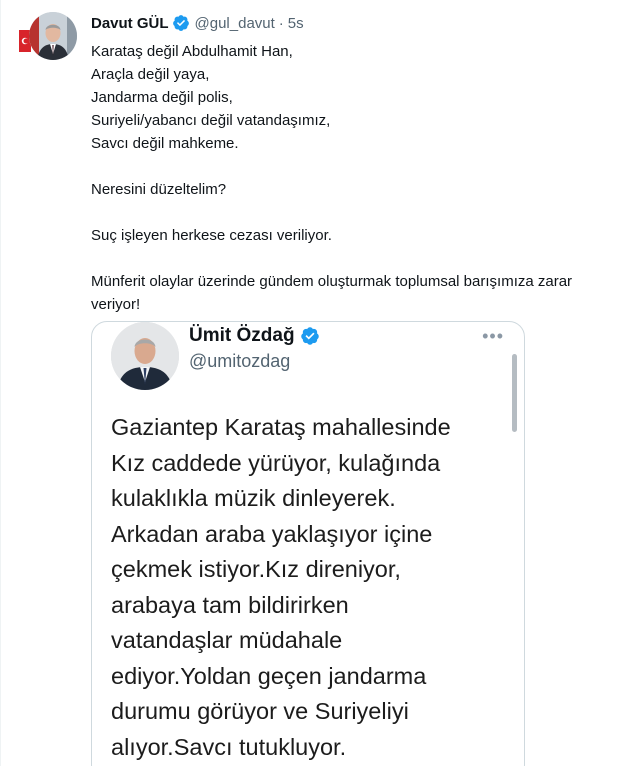 This screenshot has height=766, width=637. What do you see at coordinates (230, 604) in the screenshot?
I see `quoted-text-line: arabaya tam bildirirken` at bounding box center [230, 604].